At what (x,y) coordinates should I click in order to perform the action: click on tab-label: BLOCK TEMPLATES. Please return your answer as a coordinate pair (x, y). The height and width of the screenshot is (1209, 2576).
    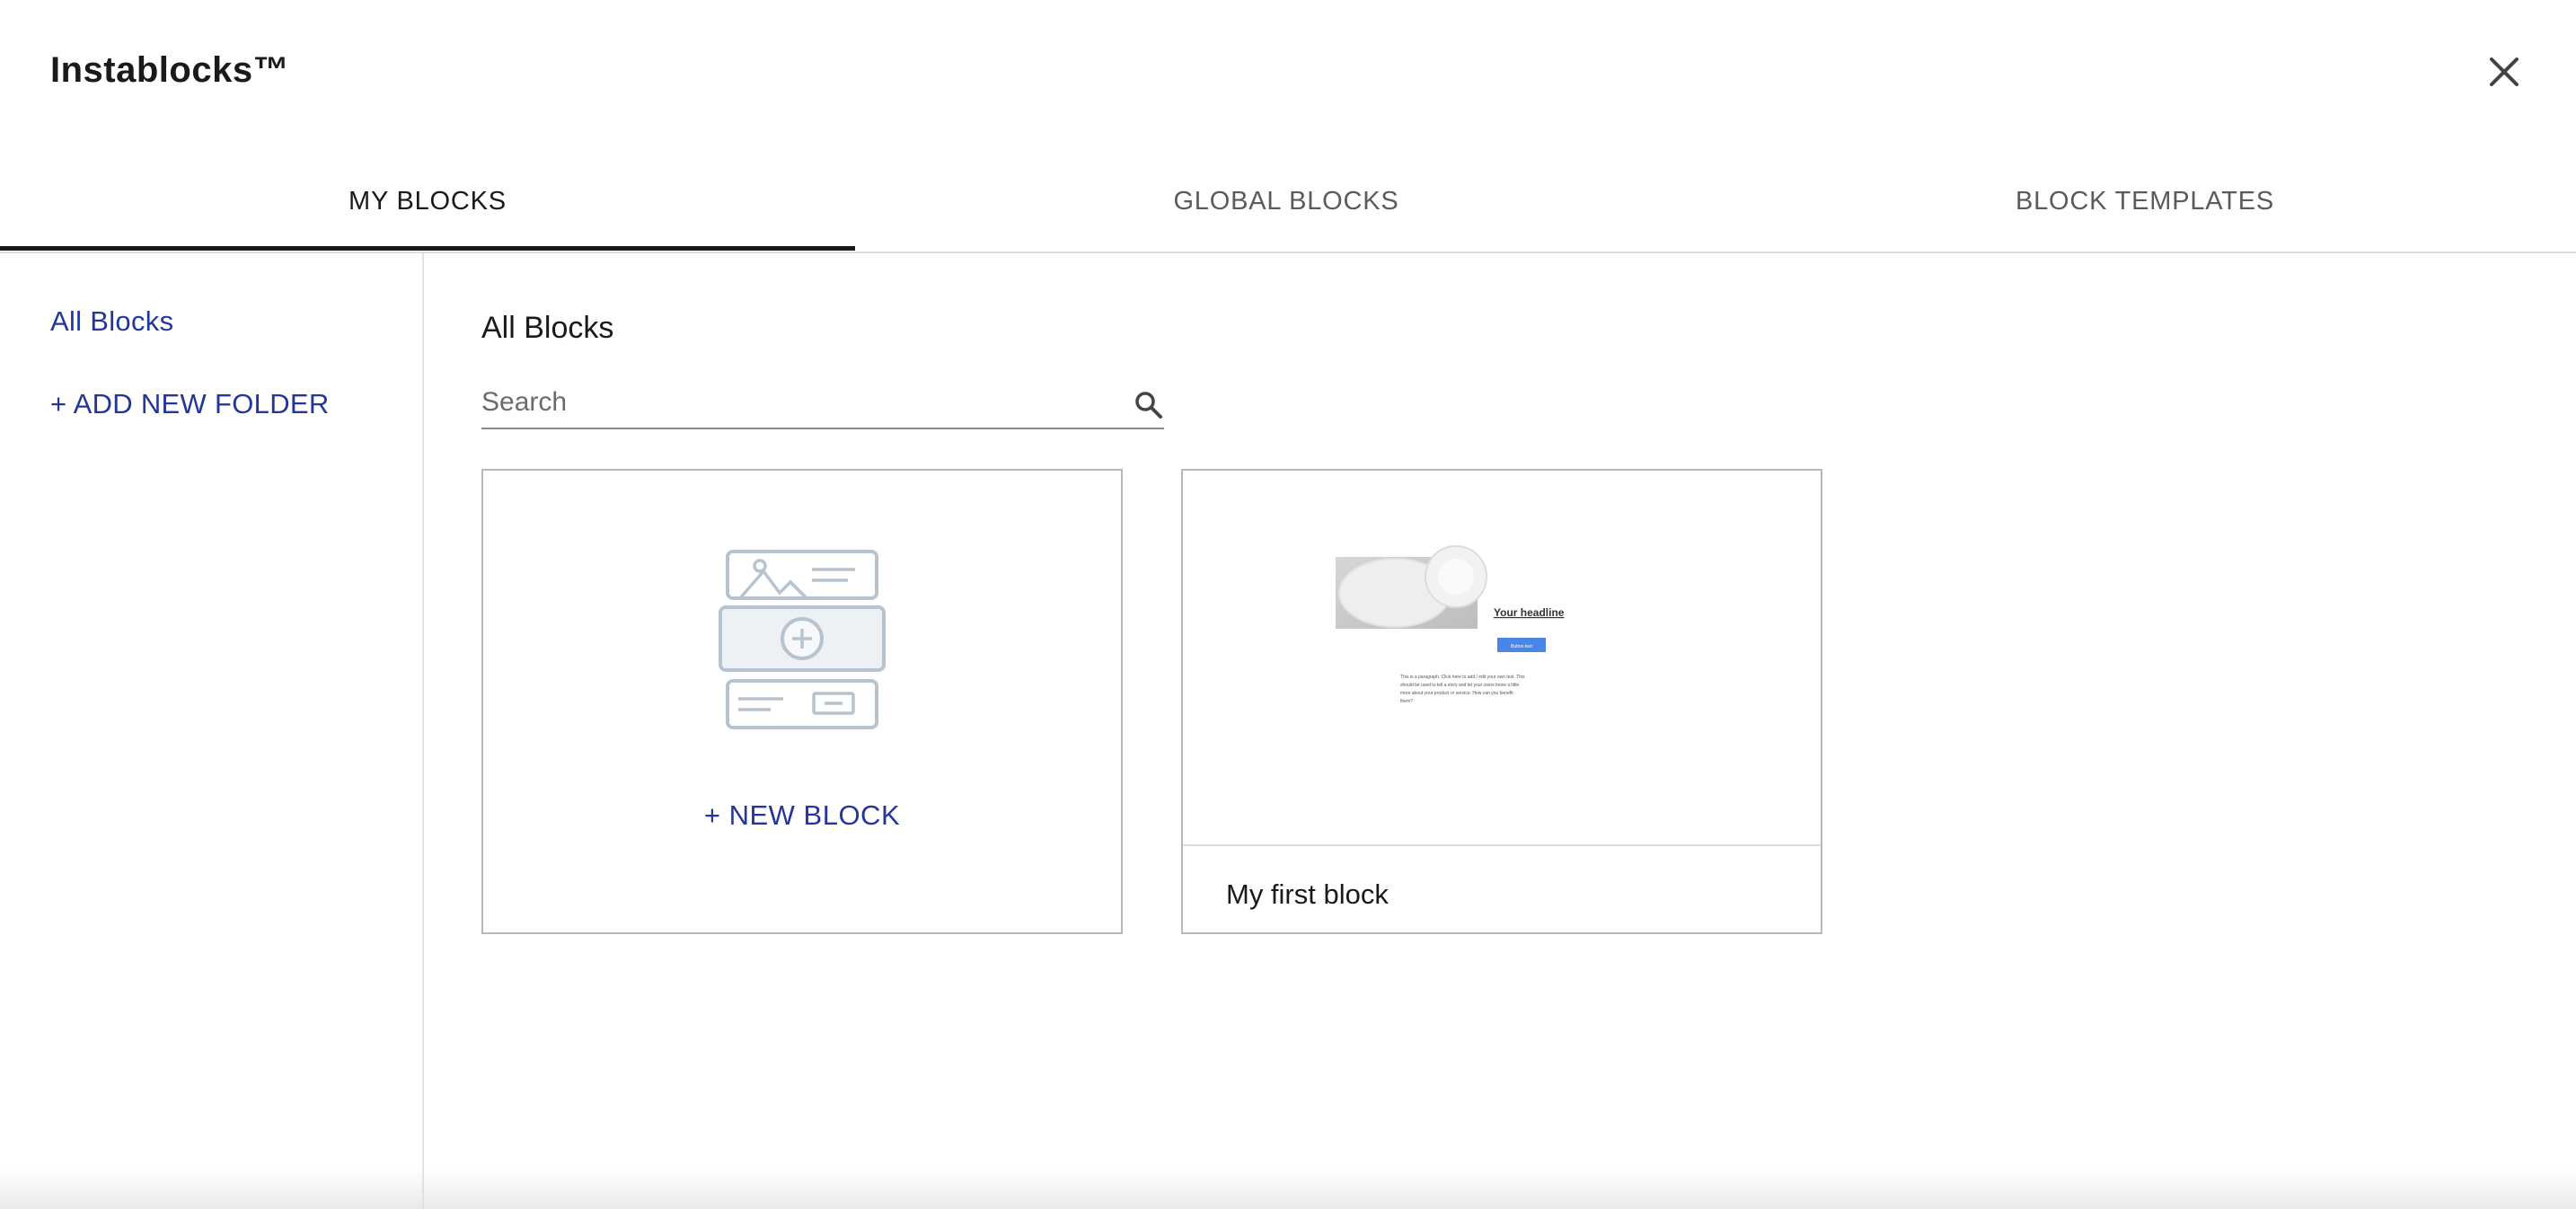
    Looking at the image, I should click on (2145, 202).